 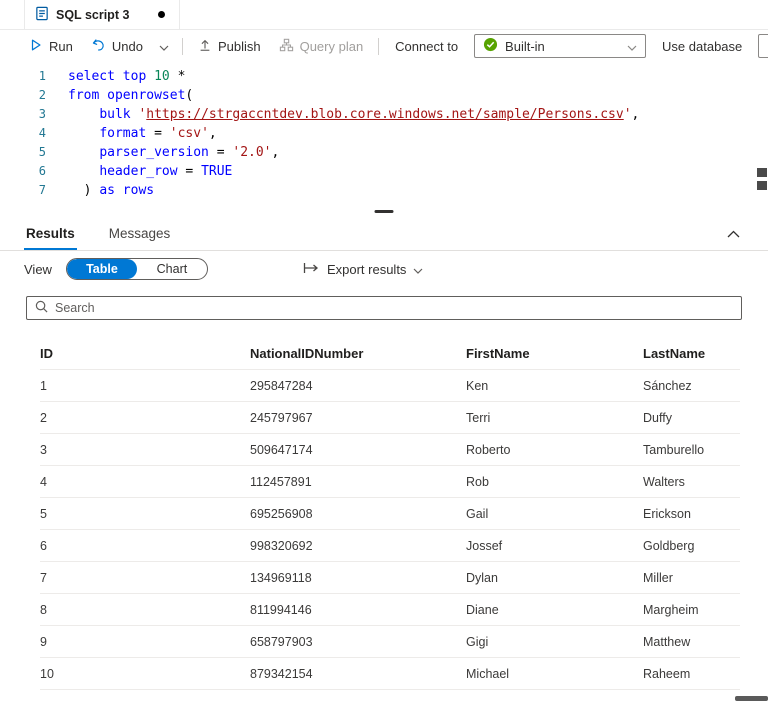 I want to click on table-cell: 5, so click(x=43, y=513).